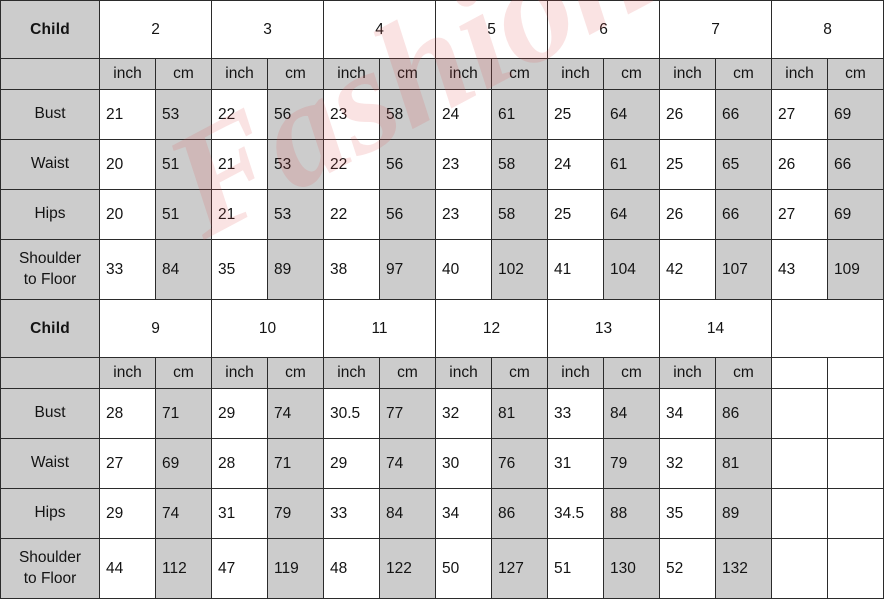  Describe the element at coordinates (183, 568) in the screenshot. I see `value-cell-cm: 112` at that location.